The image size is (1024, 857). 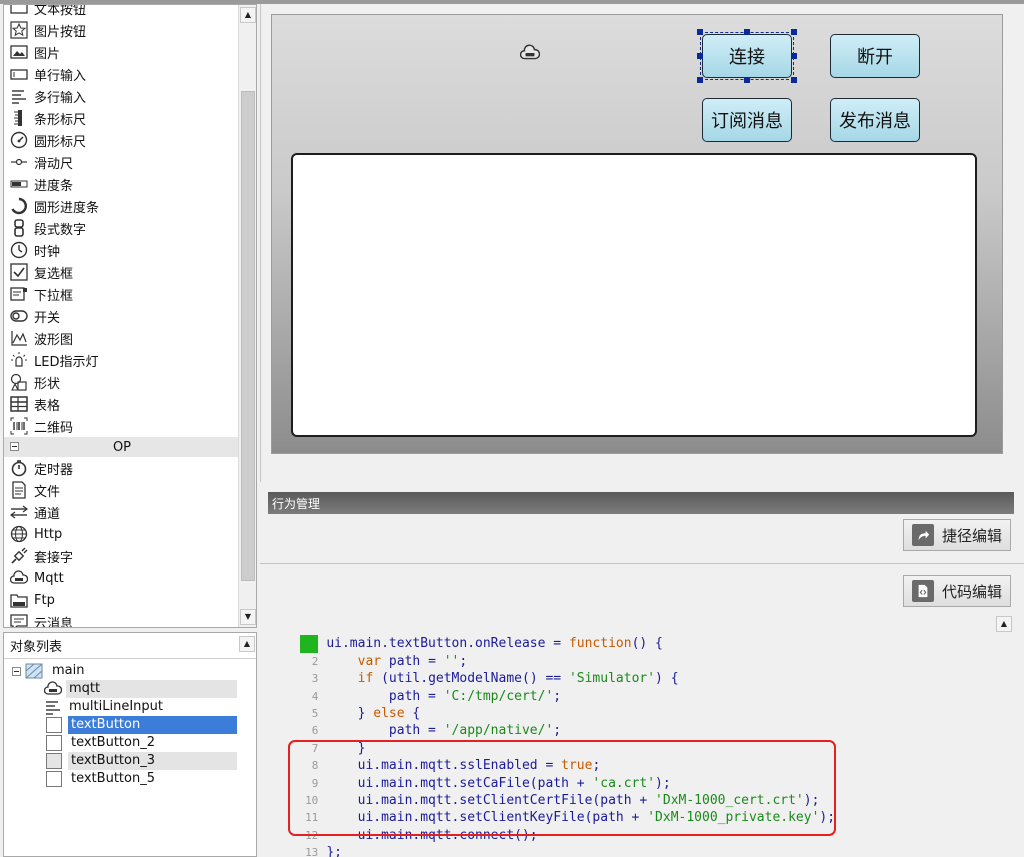 What do you see at coordinates (630, 826) in the screenshot?
I see `code-line: 12 ui.main.mqtt.connect();` at bounding box center [630, 826].